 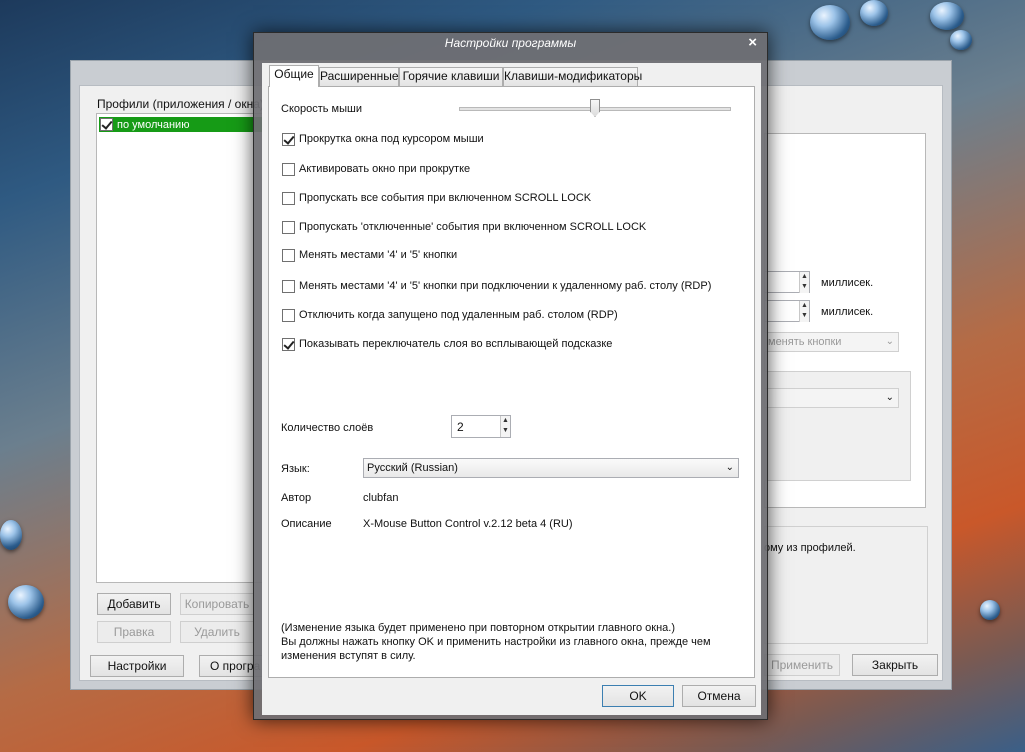 I want to click on profile-item-default: по умолчанию, so click(x=182, y=124).